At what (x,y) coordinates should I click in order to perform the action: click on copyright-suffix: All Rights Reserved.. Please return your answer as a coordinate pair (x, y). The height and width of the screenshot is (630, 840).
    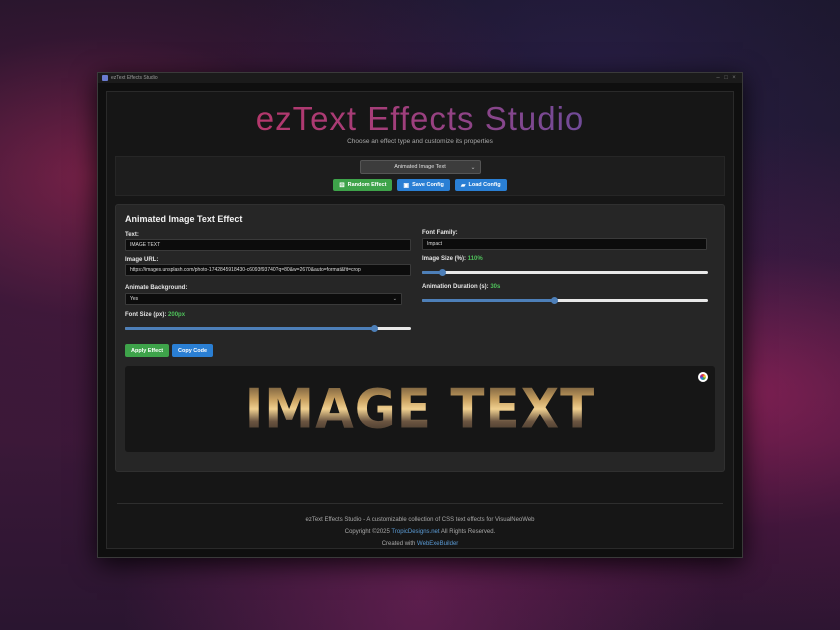
    Looking at the image, I should click on (468, 532).